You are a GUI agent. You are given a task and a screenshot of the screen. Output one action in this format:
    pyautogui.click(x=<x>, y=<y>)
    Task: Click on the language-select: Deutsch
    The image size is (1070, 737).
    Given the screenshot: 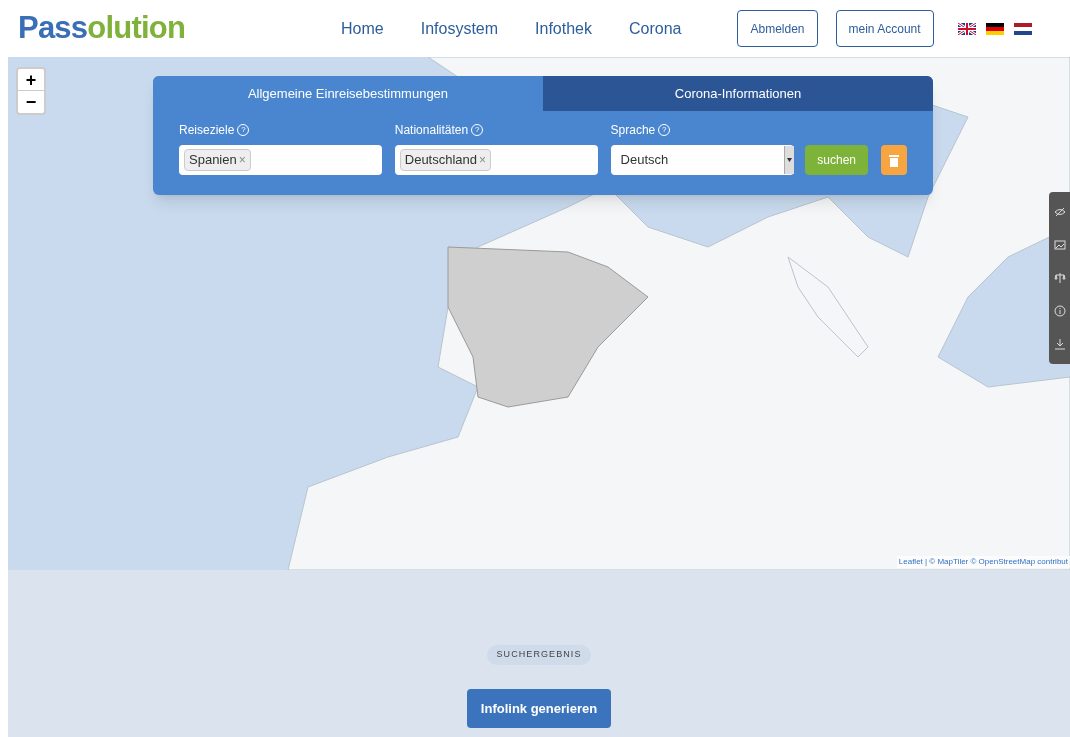 What is the action you would take?
    pyautogui.click(x=702, y=160)
    